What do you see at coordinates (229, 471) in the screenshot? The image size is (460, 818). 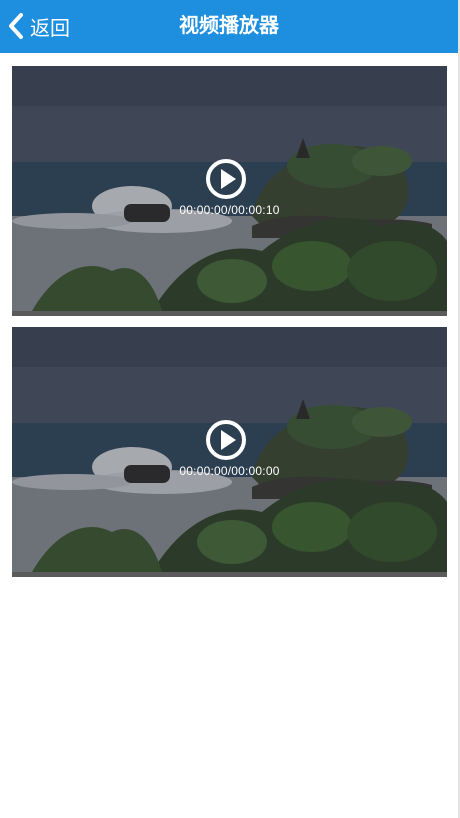 I see `video-time-label: 00:00:00/00:00:00` at bounding box center [229, 471].